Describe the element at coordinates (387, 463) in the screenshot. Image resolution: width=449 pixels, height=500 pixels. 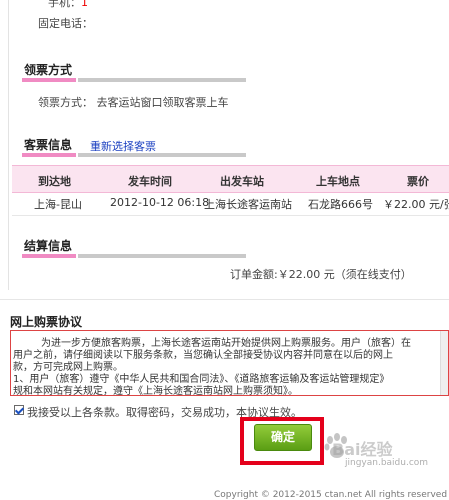
I see `watermark-domain: jingyan.baidu.com` at that location.